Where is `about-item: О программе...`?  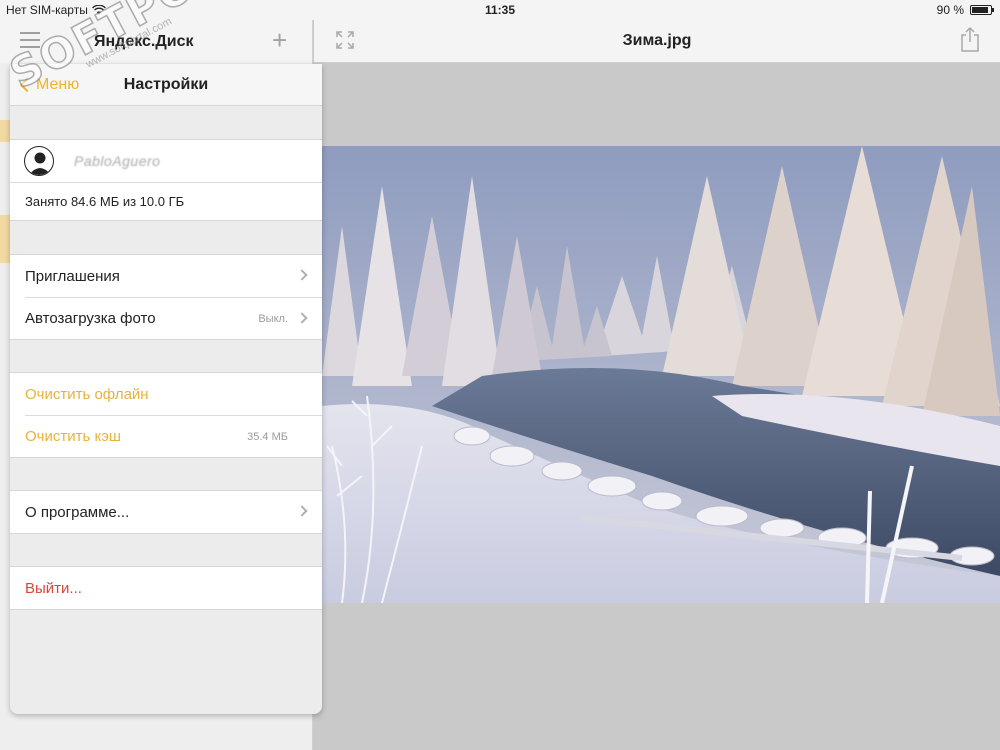
about-item: О программе... is located at coordinates (166, 512).